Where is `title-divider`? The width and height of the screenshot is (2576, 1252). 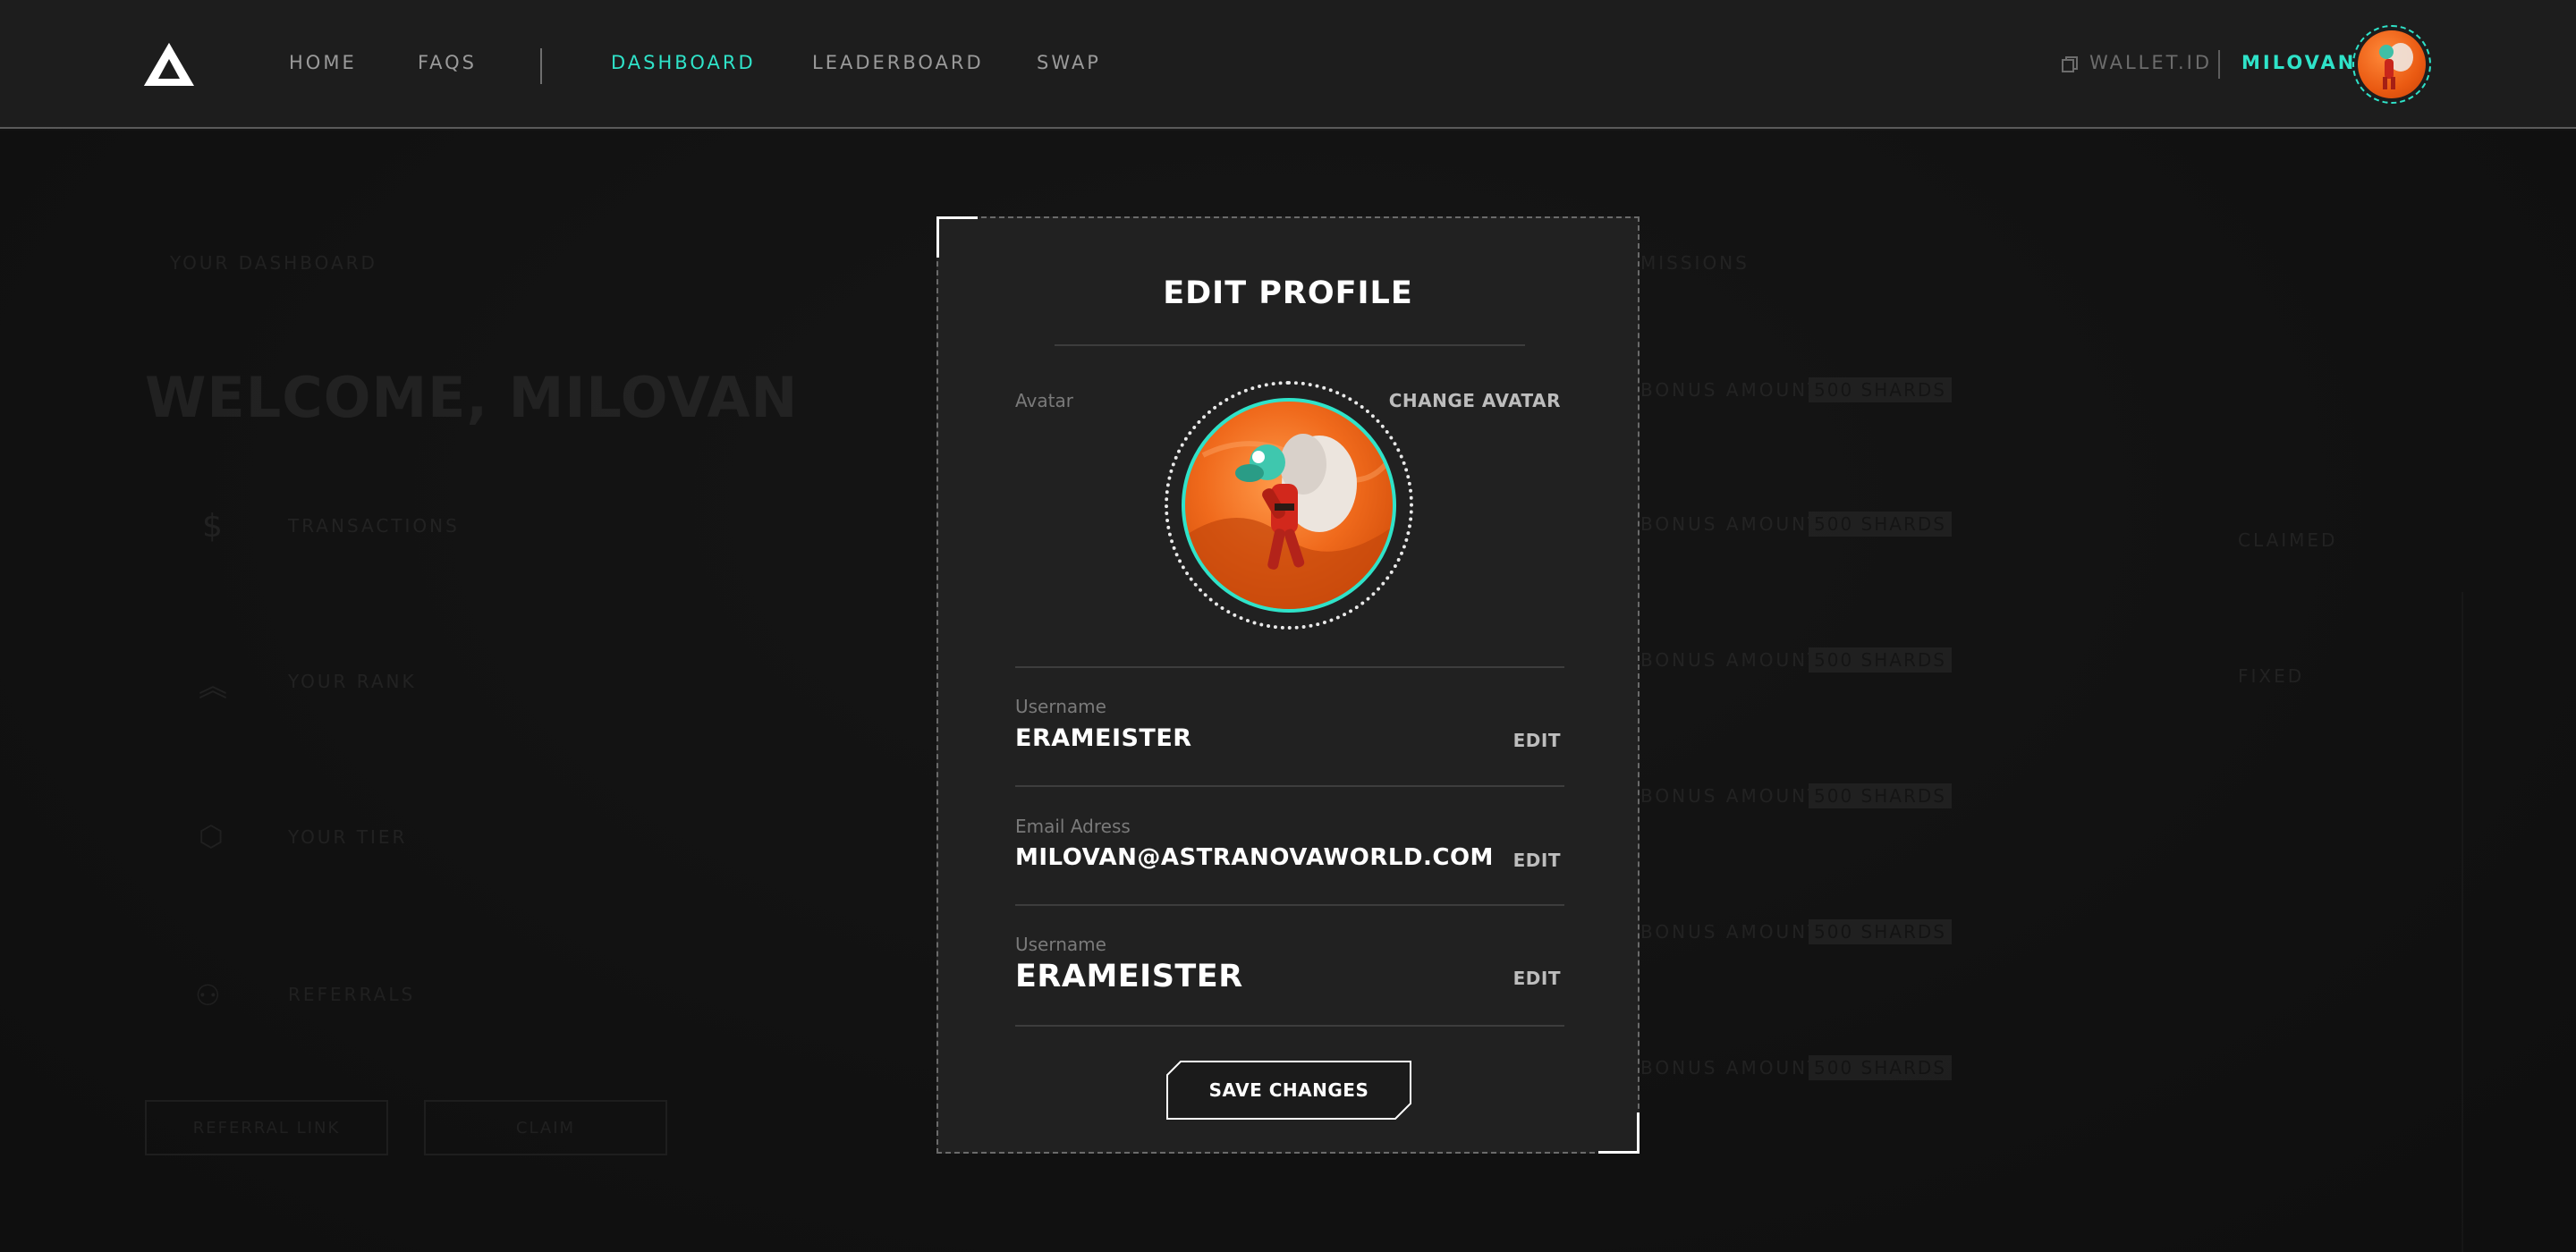
title-divider is located at coordinates (1290, 345).